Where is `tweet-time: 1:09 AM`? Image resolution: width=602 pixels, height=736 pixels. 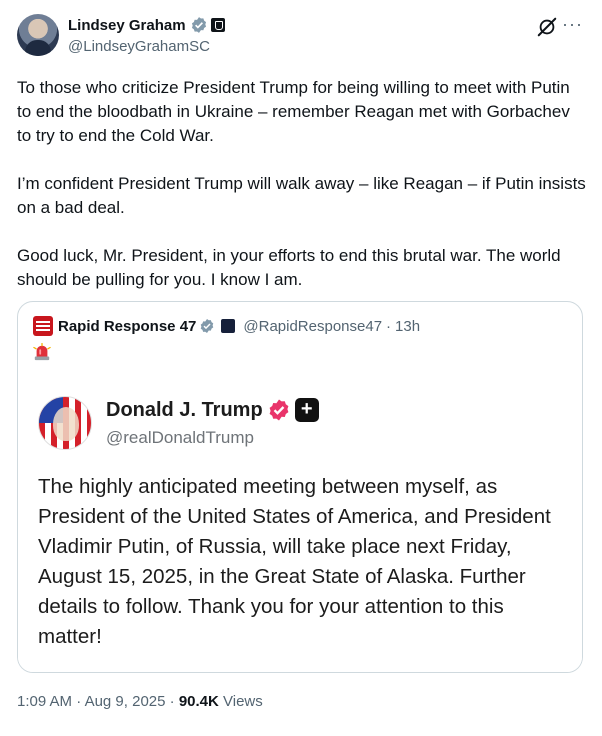 tweet-time: 1:09 AM is located at coordinates (44, 701).